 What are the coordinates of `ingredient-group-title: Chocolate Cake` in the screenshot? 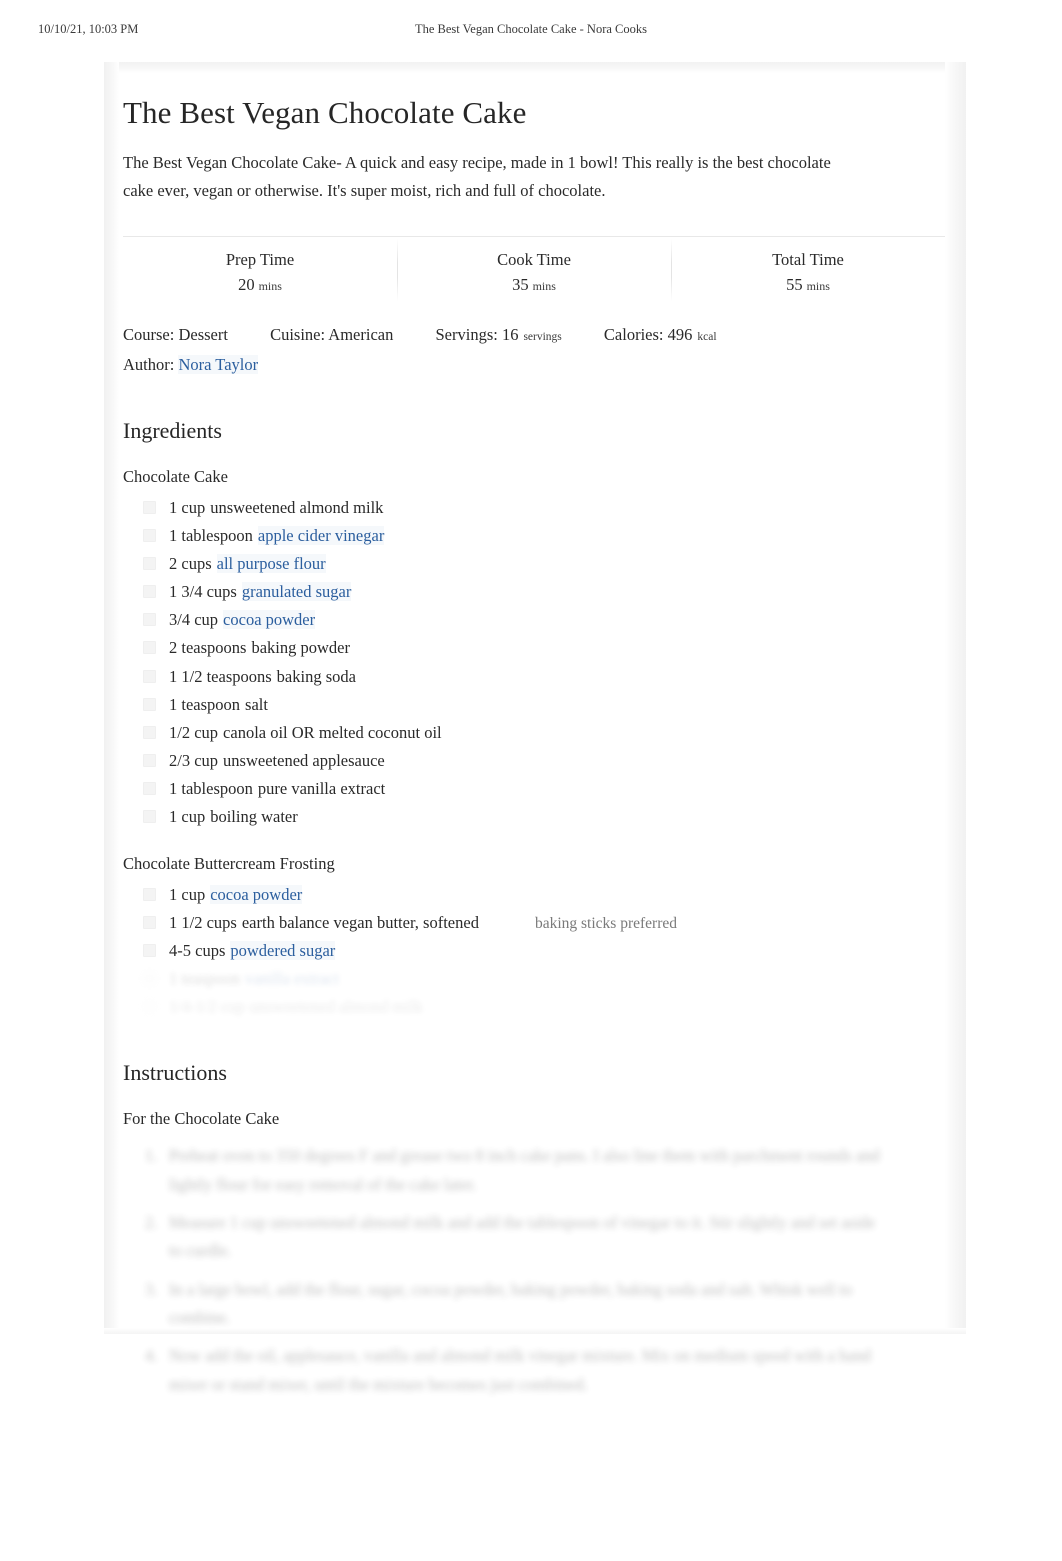 It's located at (175, 477).